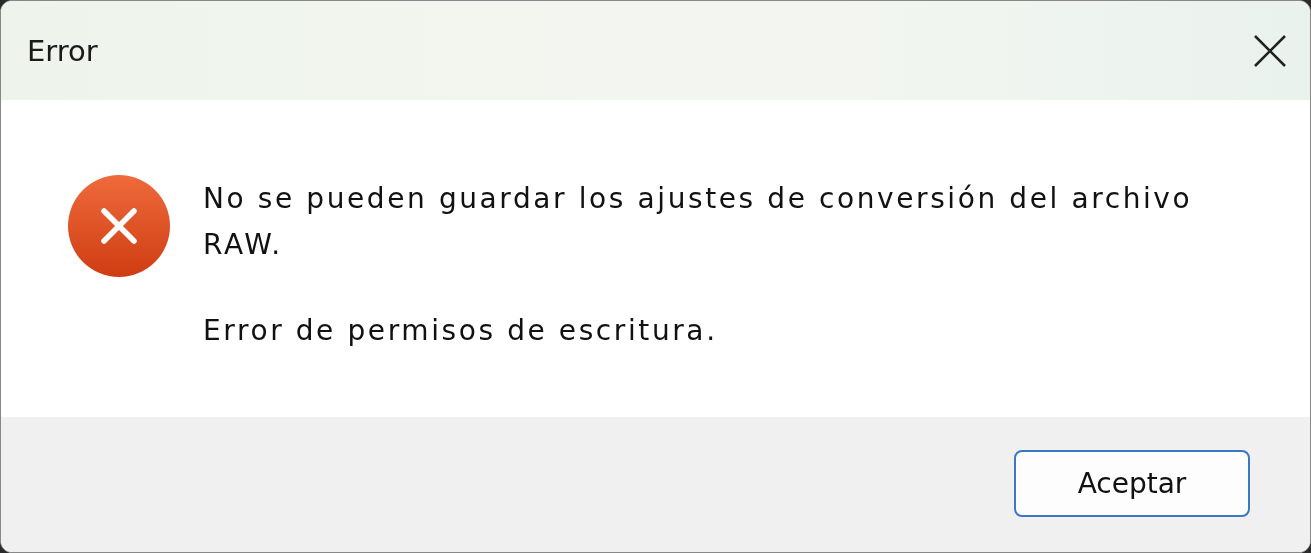  What do you see at coordinates (119, 226) in the screenshot?
I see `error-icon` at bounding box center [119, 226].